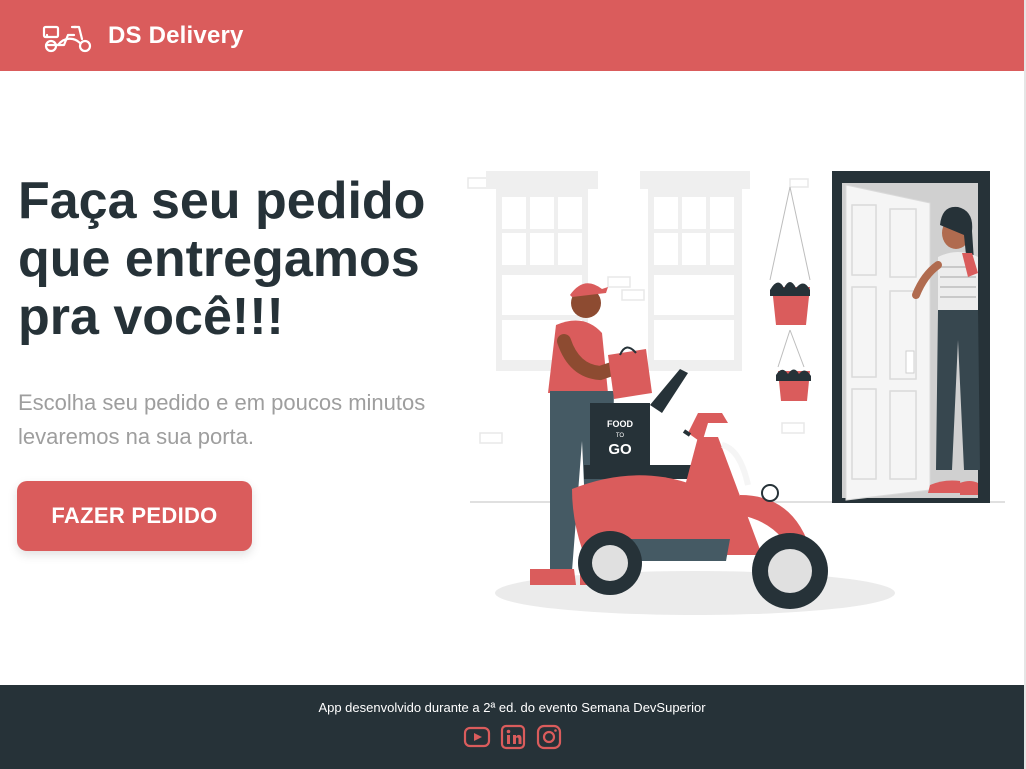 Image resolution: width=1026 pixels, height=769 pixels. I want to click on navbar: DS Delivery, so click(512, 35).